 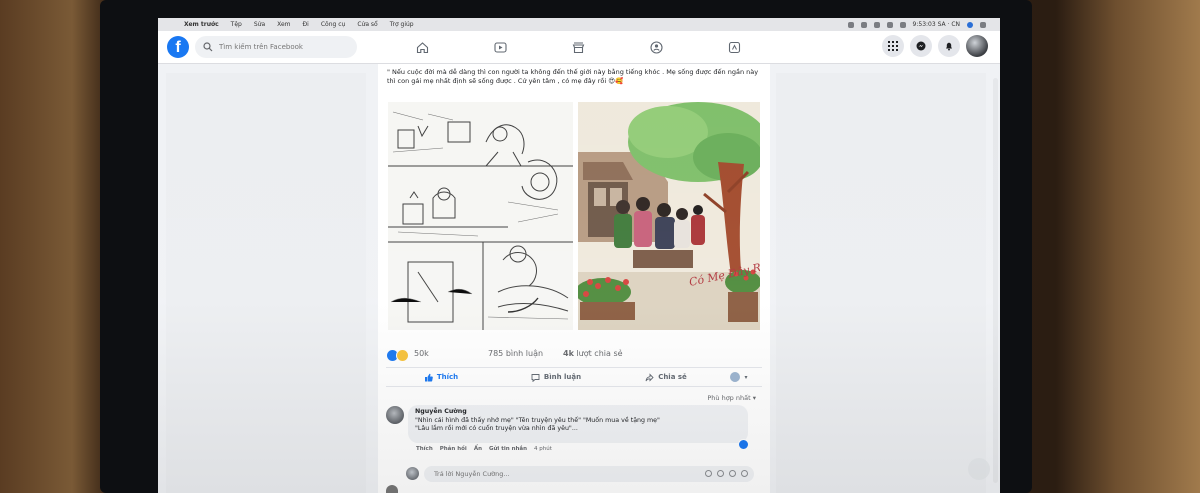 I want to click on new-message-button, so click(x=979, y=469).